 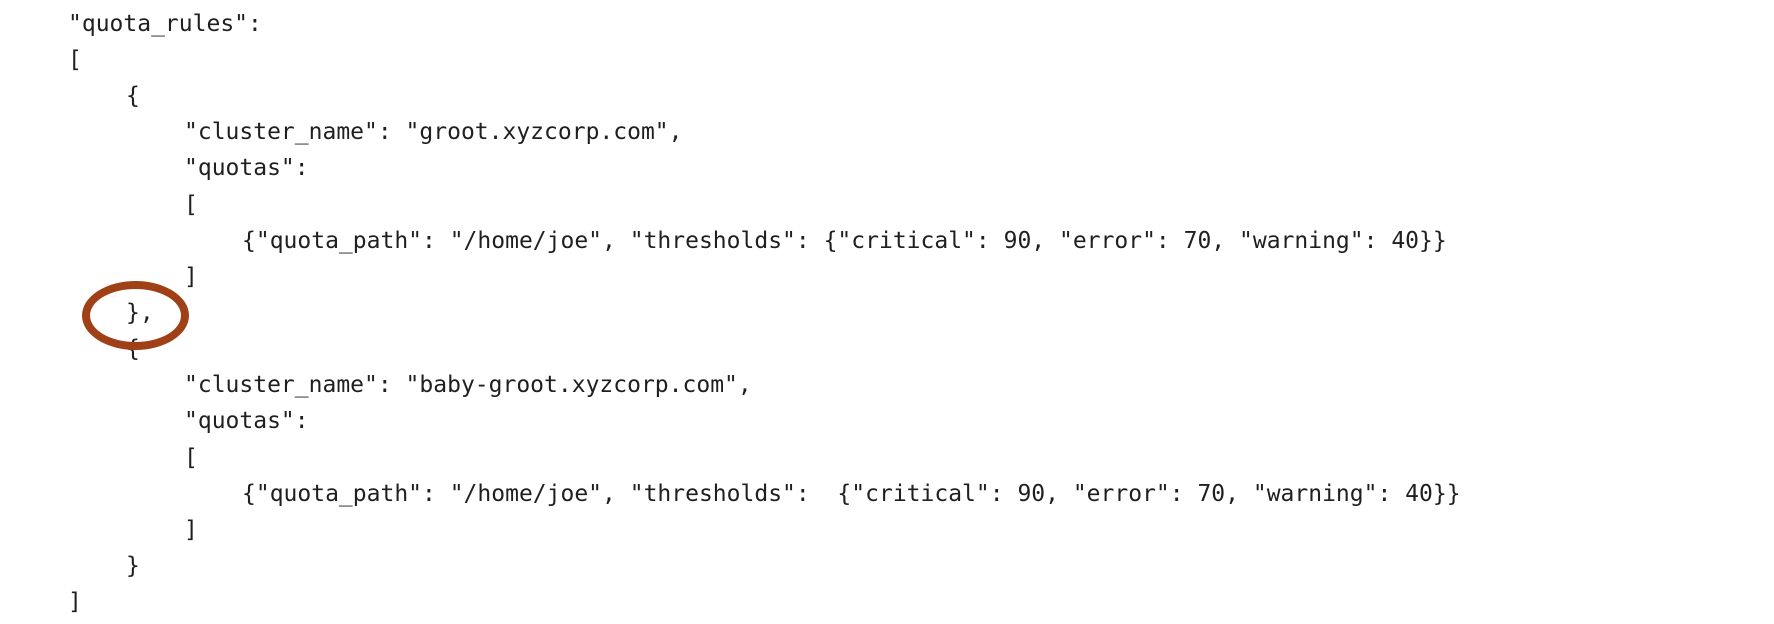 I want to click on code-line-close-object-2: }, so click(x=133, y=566).